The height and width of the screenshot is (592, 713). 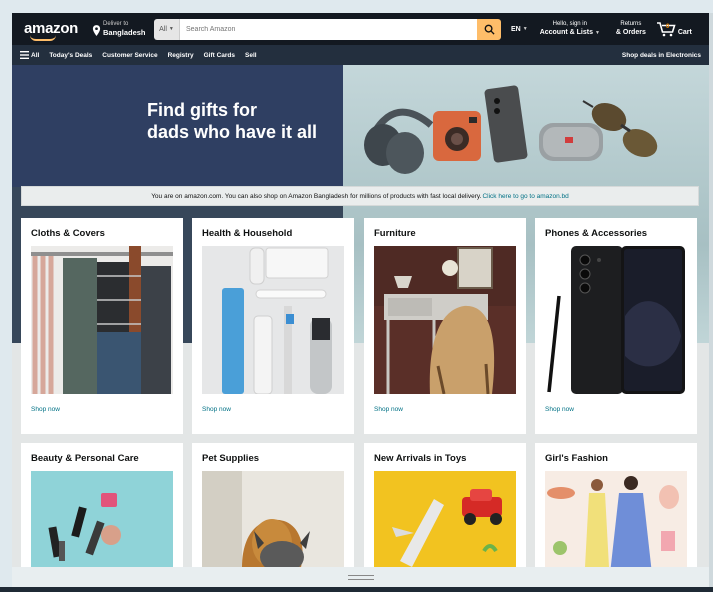 I want to click on category-card: Pet Supplies, so click(x=273, y=515).